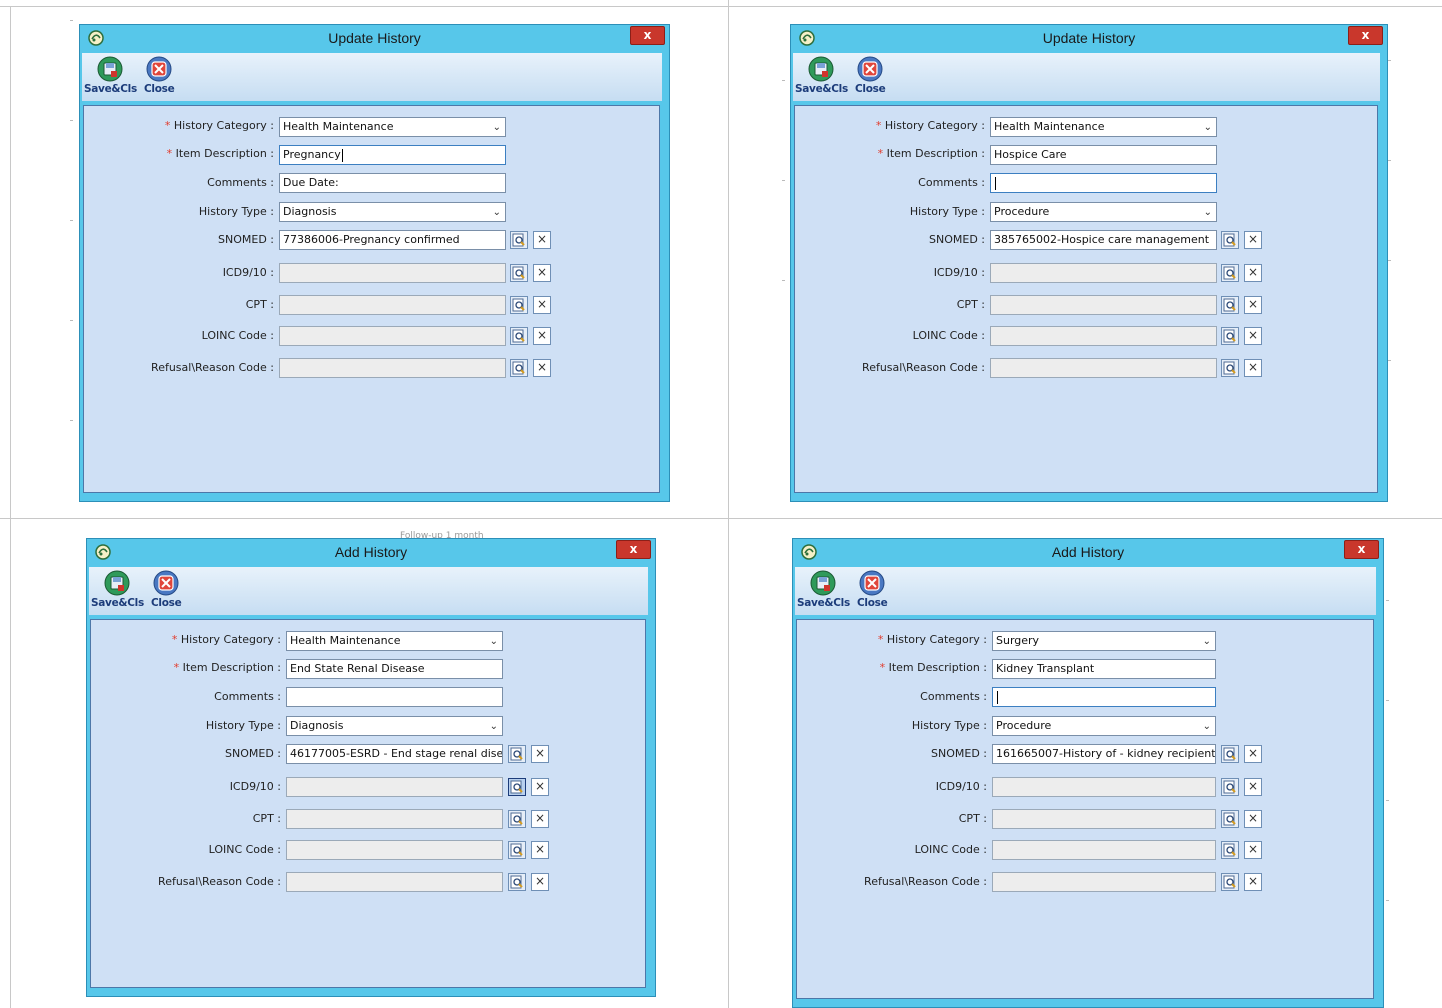 The image size is (1442, 1008). What do you see at coordinates (394, 754) in the screenshot?
I see `snomed-field: 46177005-ESRD - End stage renal disease` at bounding box center [394, 754].